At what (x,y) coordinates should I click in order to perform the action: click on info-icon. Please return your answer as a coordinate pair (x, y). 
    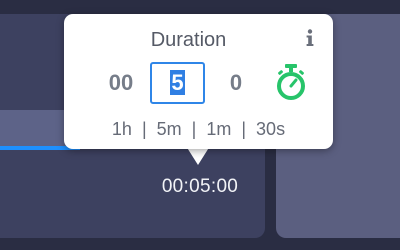
    Looking at the image, I should click on (310, 38).